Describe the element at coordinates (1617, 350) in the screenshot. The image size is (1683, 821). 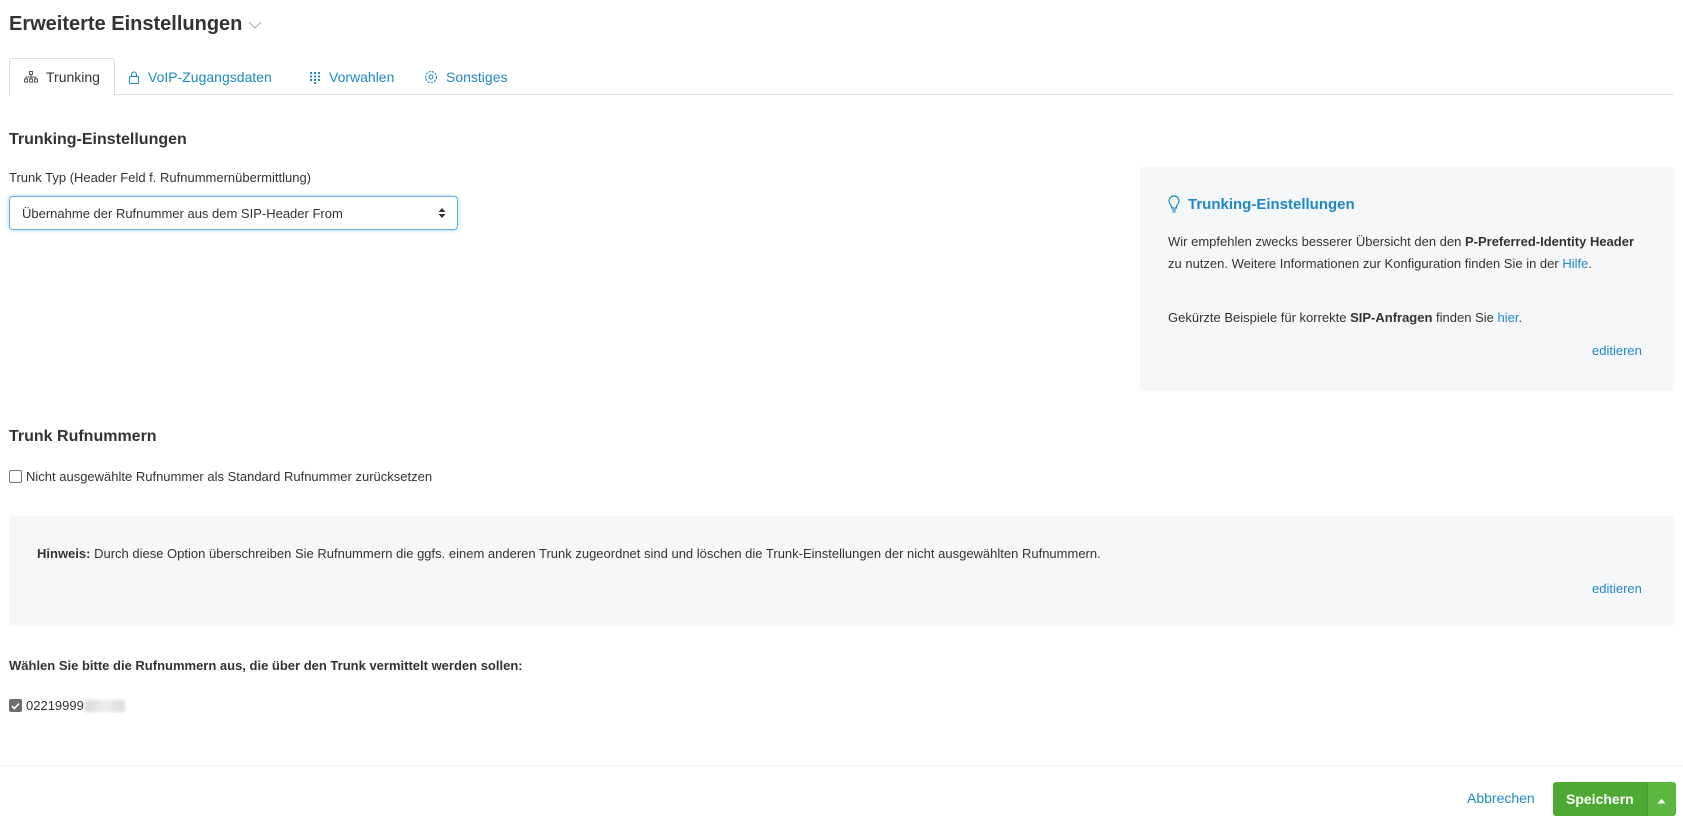
I see `info-edit-link: editieren` at that location.